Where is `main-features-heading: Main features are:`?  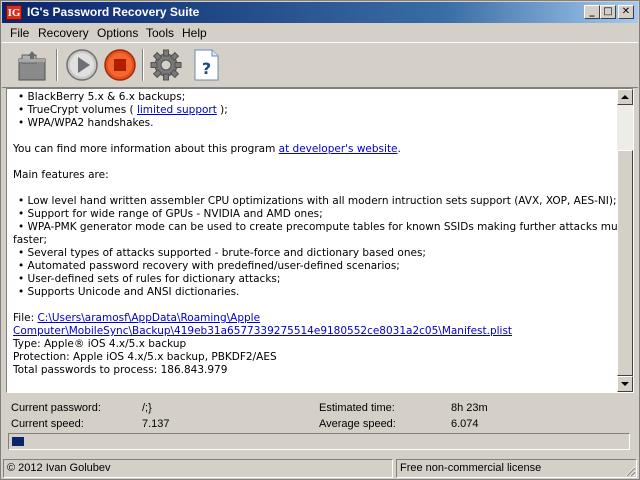 main-features-heading: Main features are: is located at coordinates (61, 175).